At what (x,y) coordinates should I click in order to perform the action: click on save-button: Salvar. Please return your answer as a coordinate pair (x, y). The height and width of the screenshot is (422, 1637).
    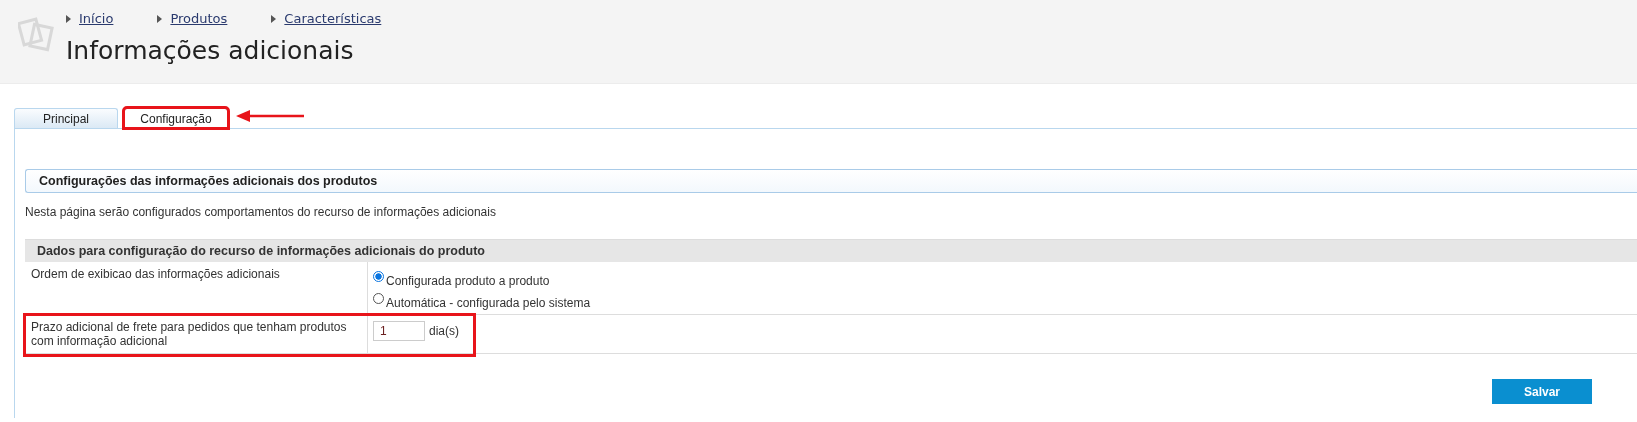
    Looking at the image, I should click on (1542, 391).